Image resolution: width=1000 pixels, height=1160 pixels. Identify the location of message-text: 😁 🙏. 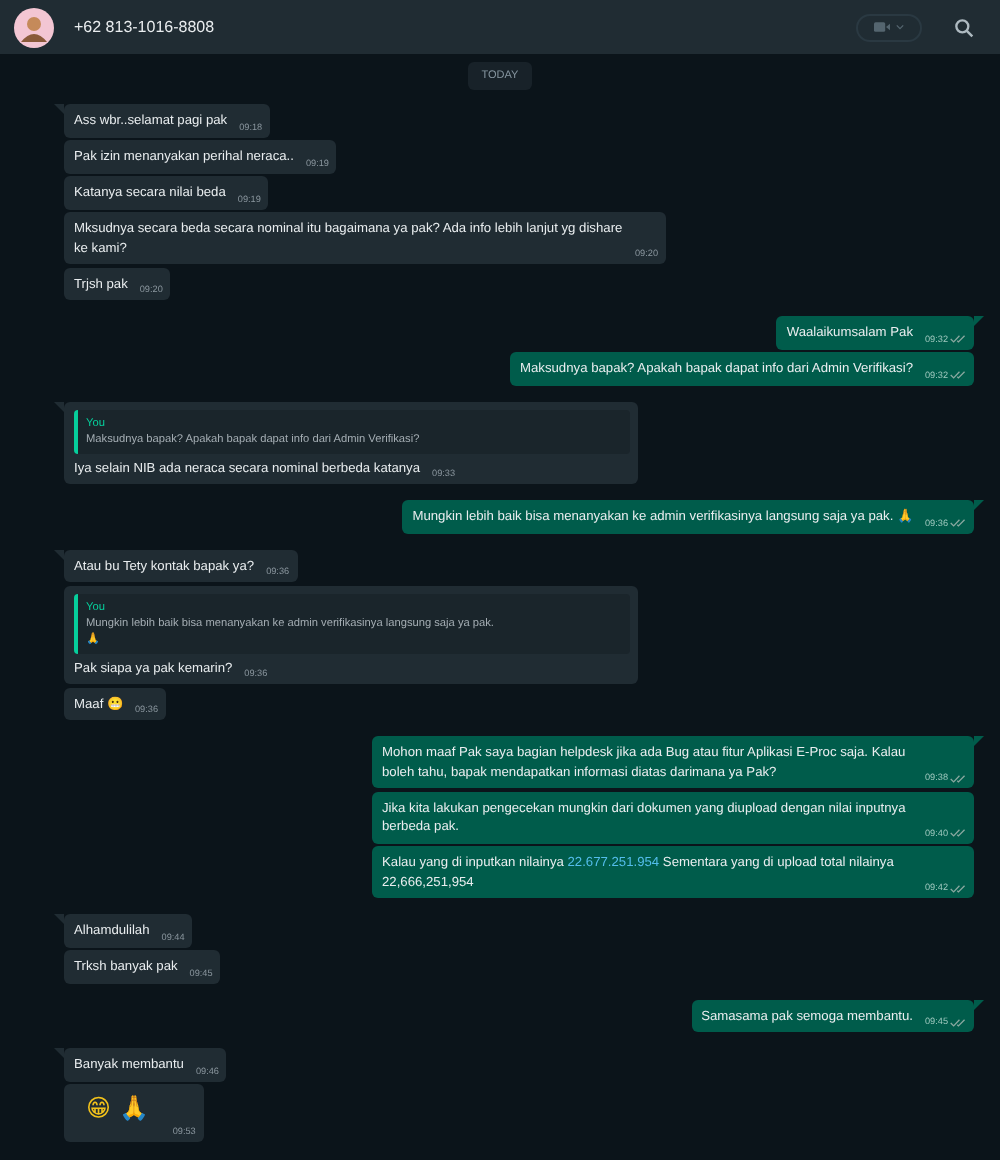
(117, 1108).